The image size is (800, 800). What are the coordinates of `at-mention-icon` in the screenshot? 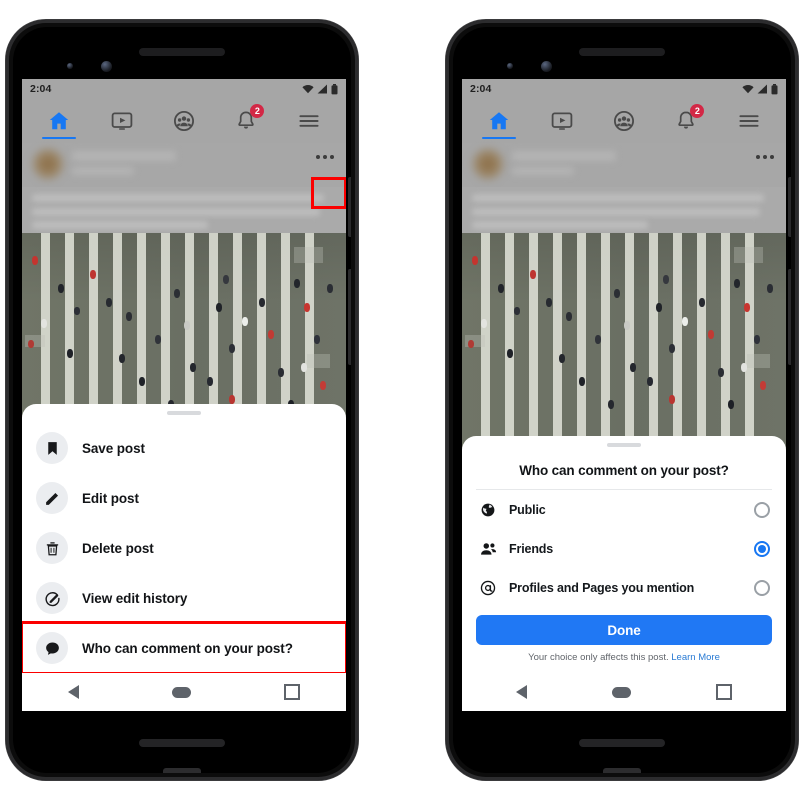 It's located at (488, 588).